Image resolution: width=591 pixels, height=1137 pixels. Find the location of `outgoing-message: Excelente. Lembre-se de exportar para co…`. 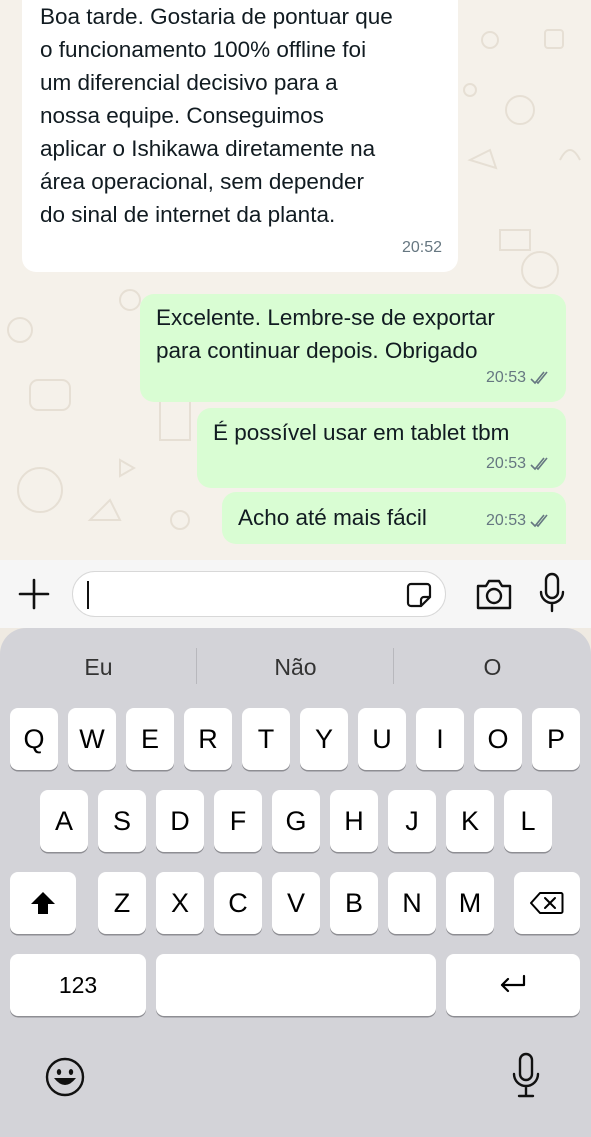

outgoing-message: Excelente. Lembre-se de exportar para co… is located at coordinates (353, 348).